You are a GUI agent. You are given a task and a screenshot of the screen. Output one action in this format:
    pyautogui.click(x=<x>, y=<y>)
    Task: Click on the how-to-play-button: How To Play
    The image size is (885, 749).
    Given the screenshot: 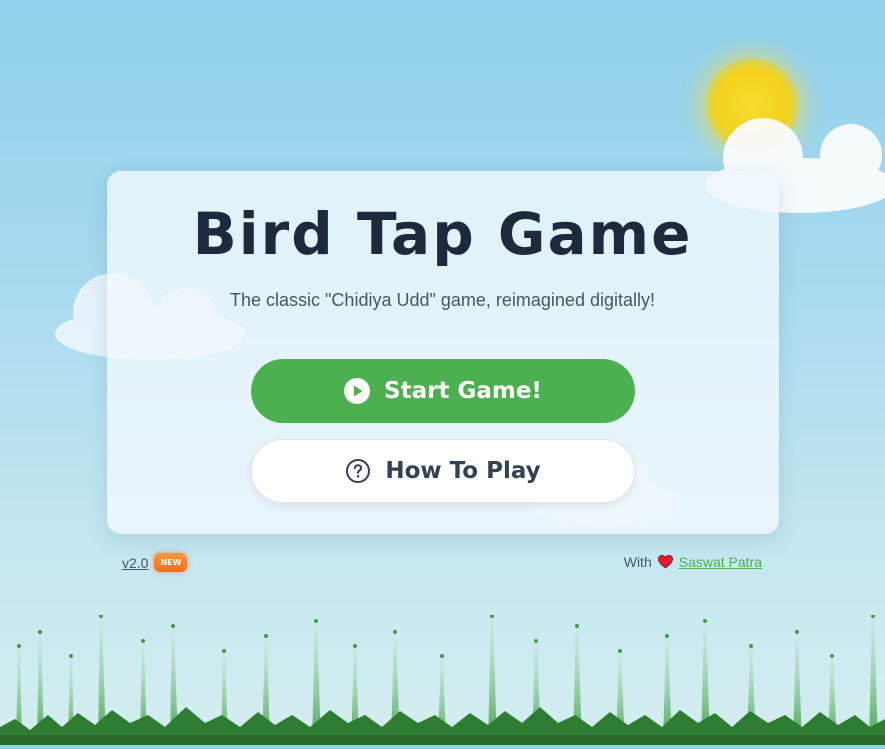 What is the action you would take?
    pyautogui.click(x=443, y=471)
    